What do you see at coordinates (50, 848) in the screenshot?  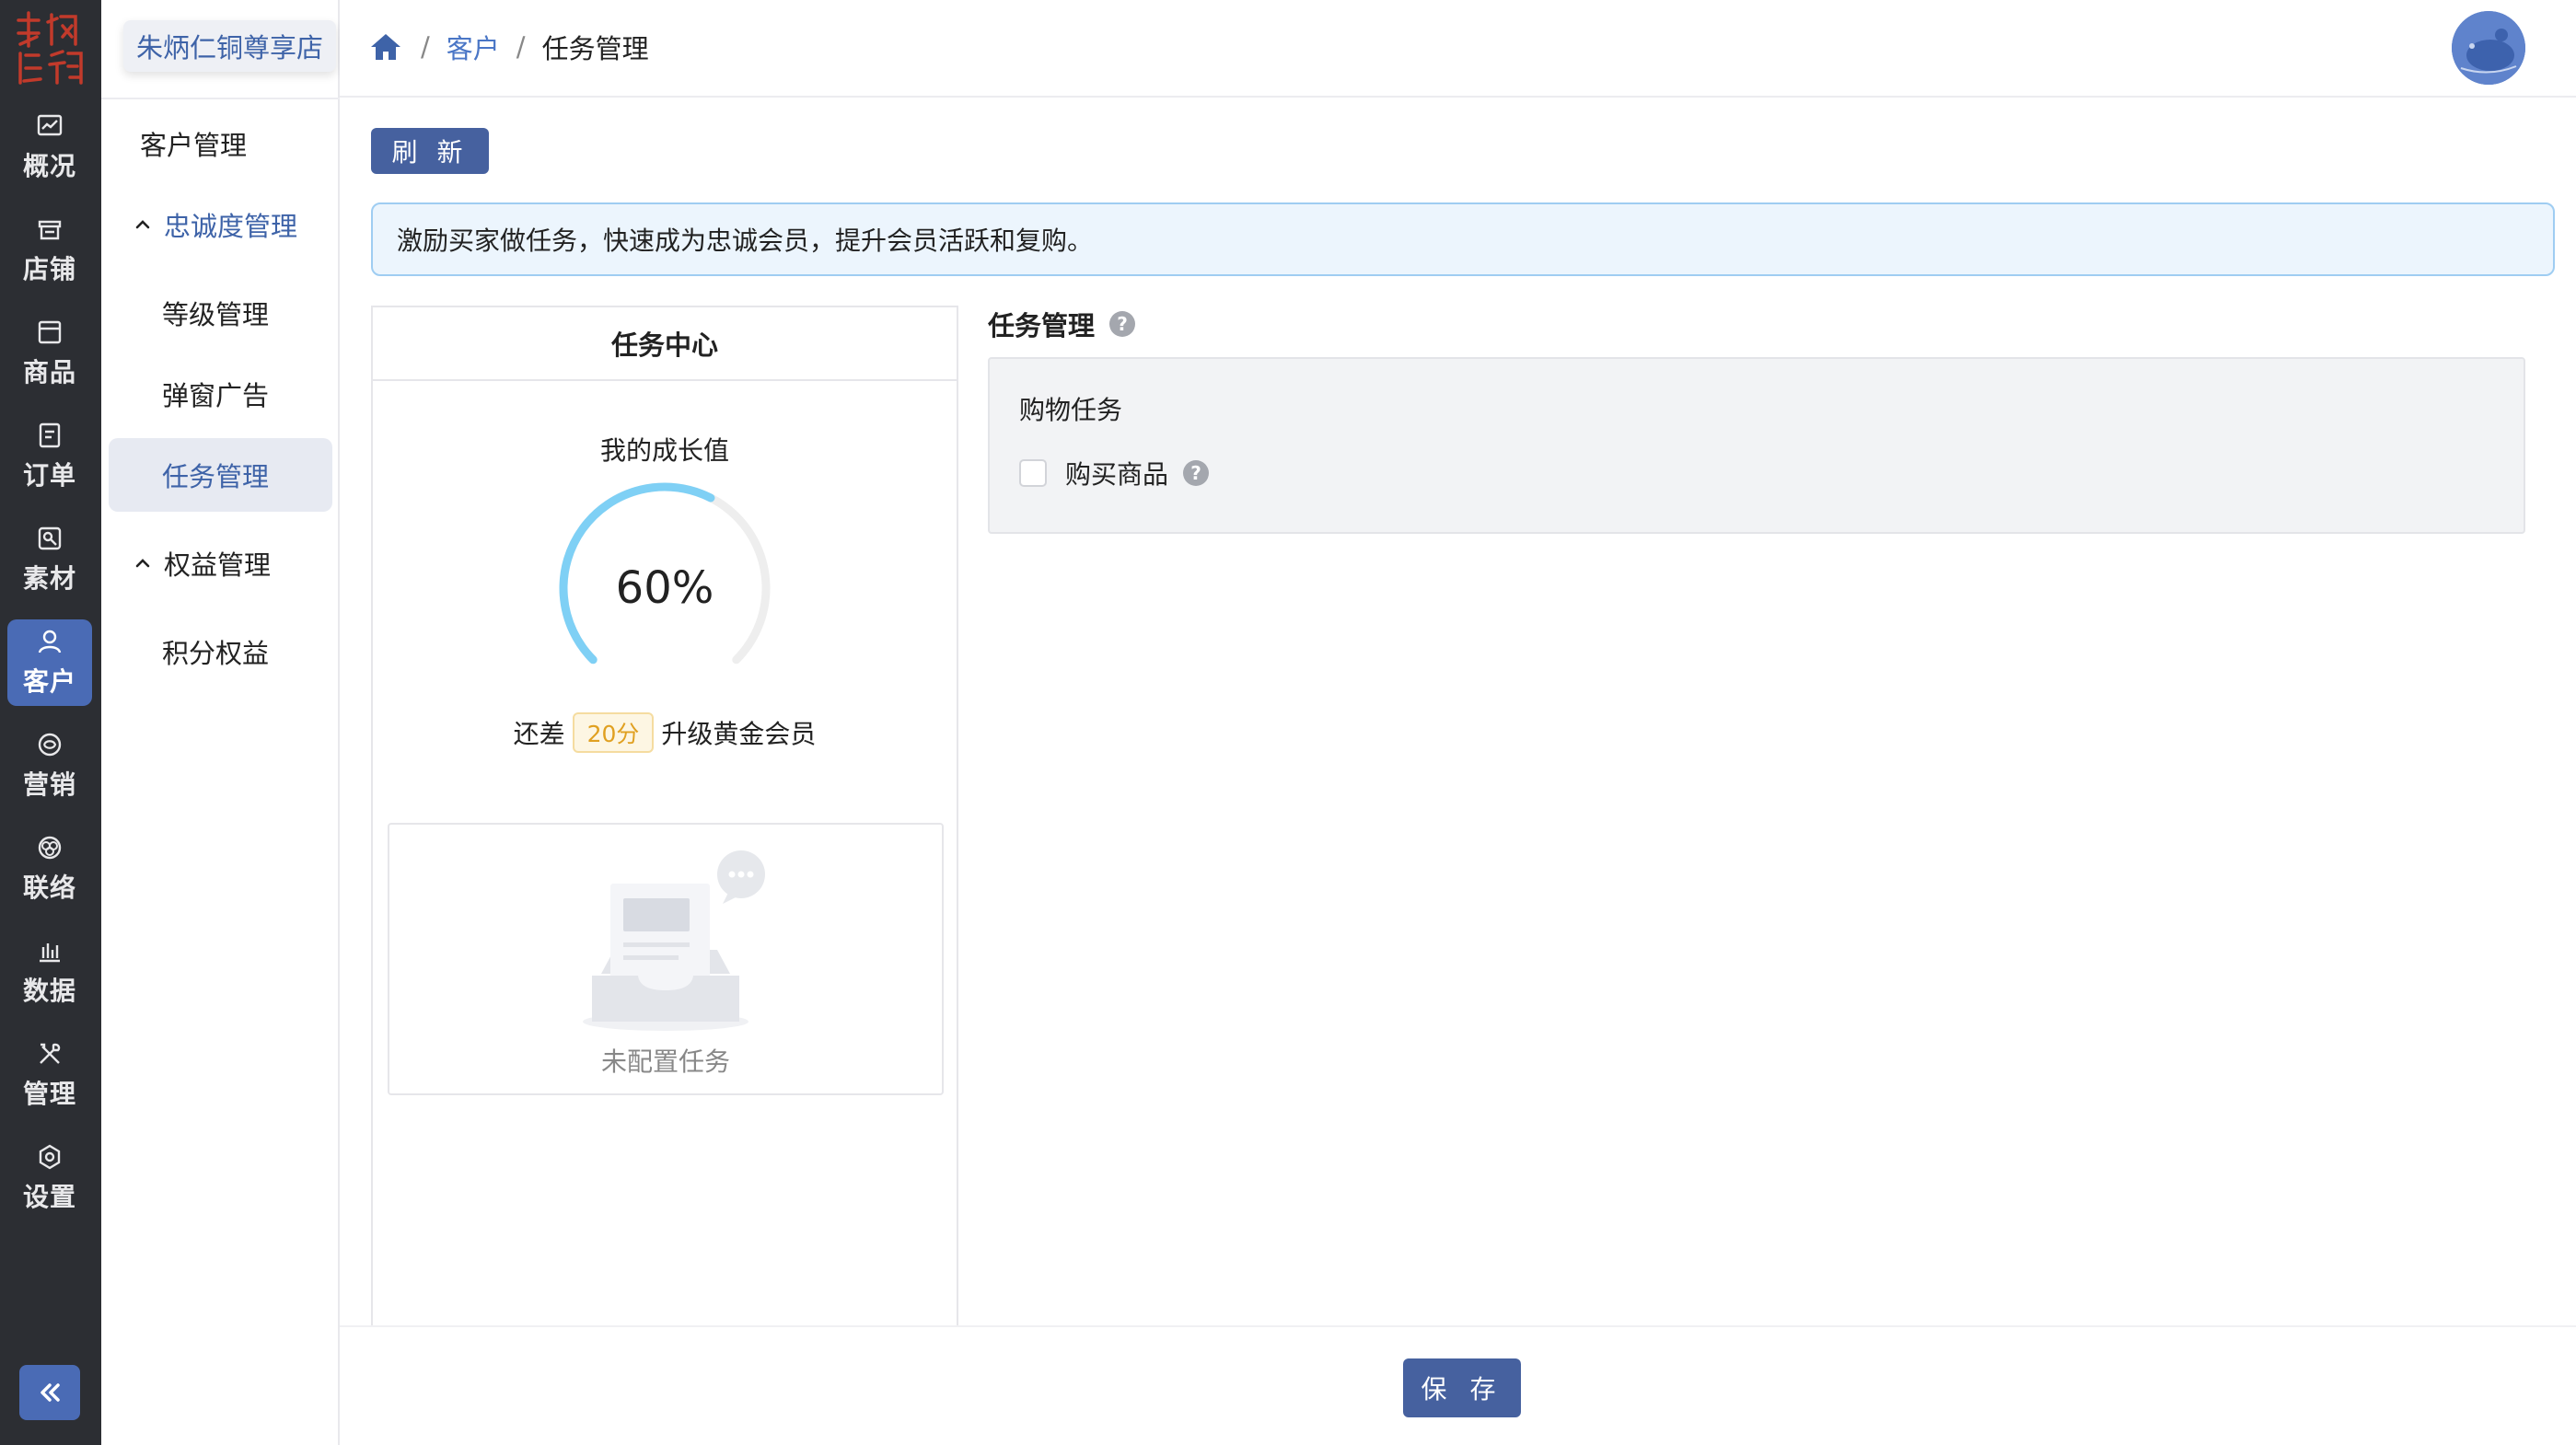 I see `contact-icon` at bounding box center [50, 848].